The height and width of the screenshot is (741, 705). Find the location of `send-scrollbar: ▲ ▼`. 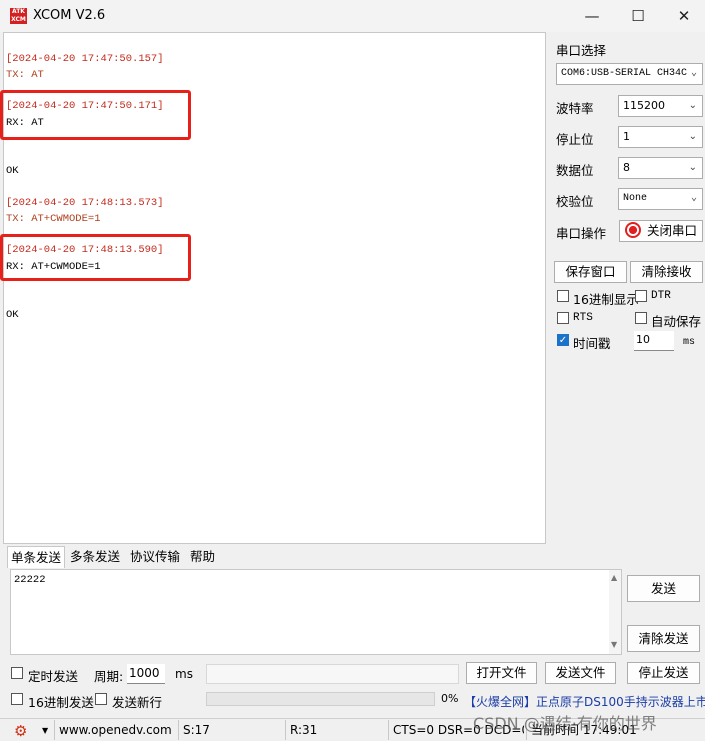

send-scrollbar: ▲ ▼ is located at coordinates (615, 612).